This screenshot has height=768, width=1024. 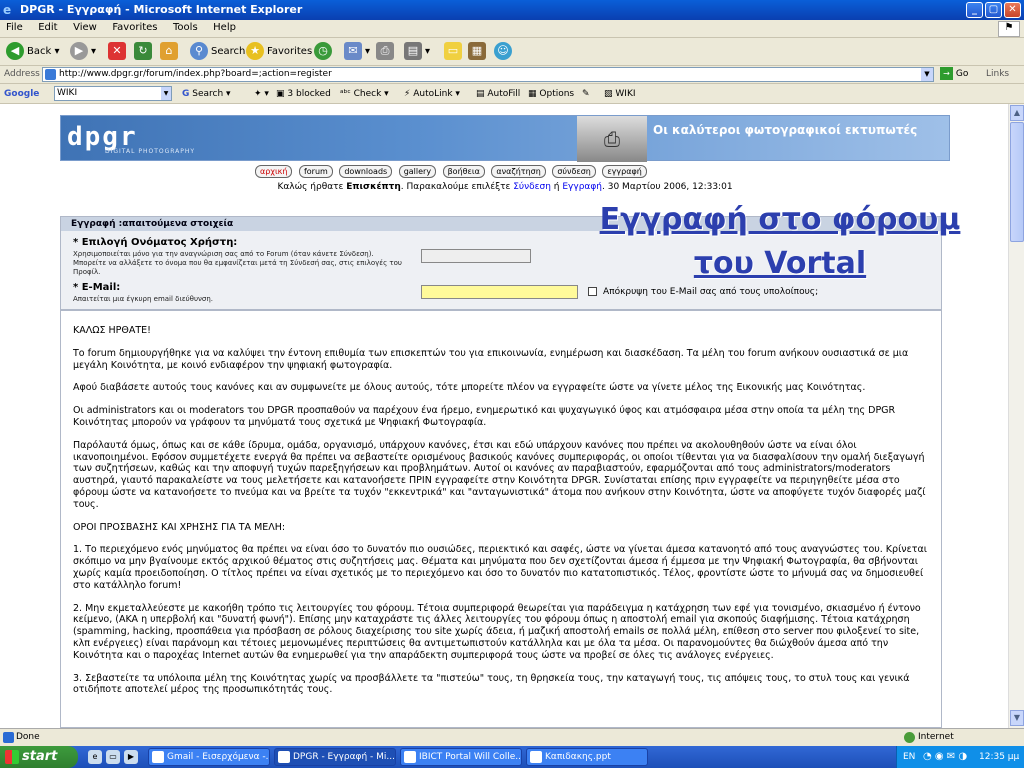 What do you see at coordinates (407, 94) in the screenshot?
I see `wand-icon: ⚡` at bounding box center [407, 94].